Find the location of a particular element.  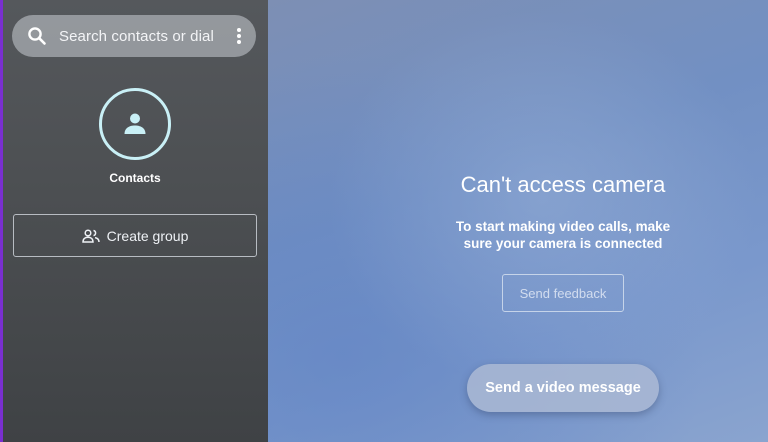

search-bar: Search contacts or dial is located at coordinates (134, 36).